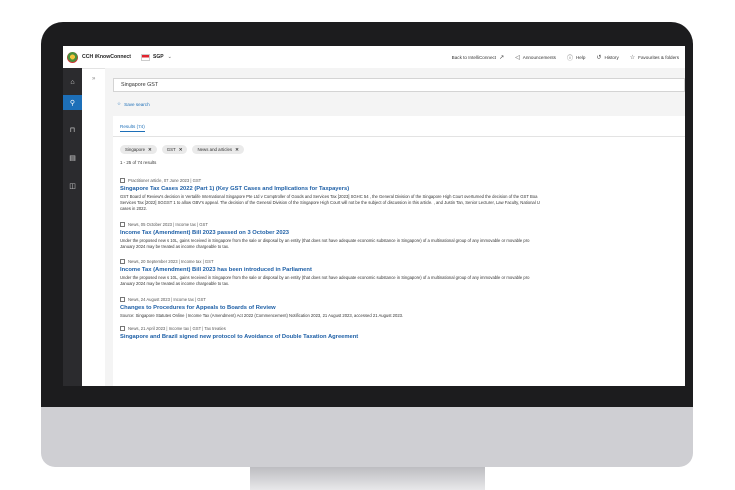 The image size is (735, 490). What do you see at coordinates (72, 57) in the screenshot?
I see `logo-icon` at bounding box center [72, 57].